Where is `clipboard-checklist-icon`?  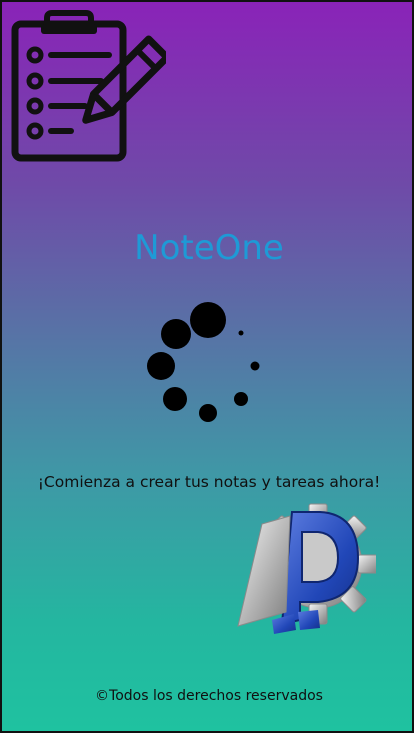 clipboard-checklist-icon is located at coordinates (88, 86).